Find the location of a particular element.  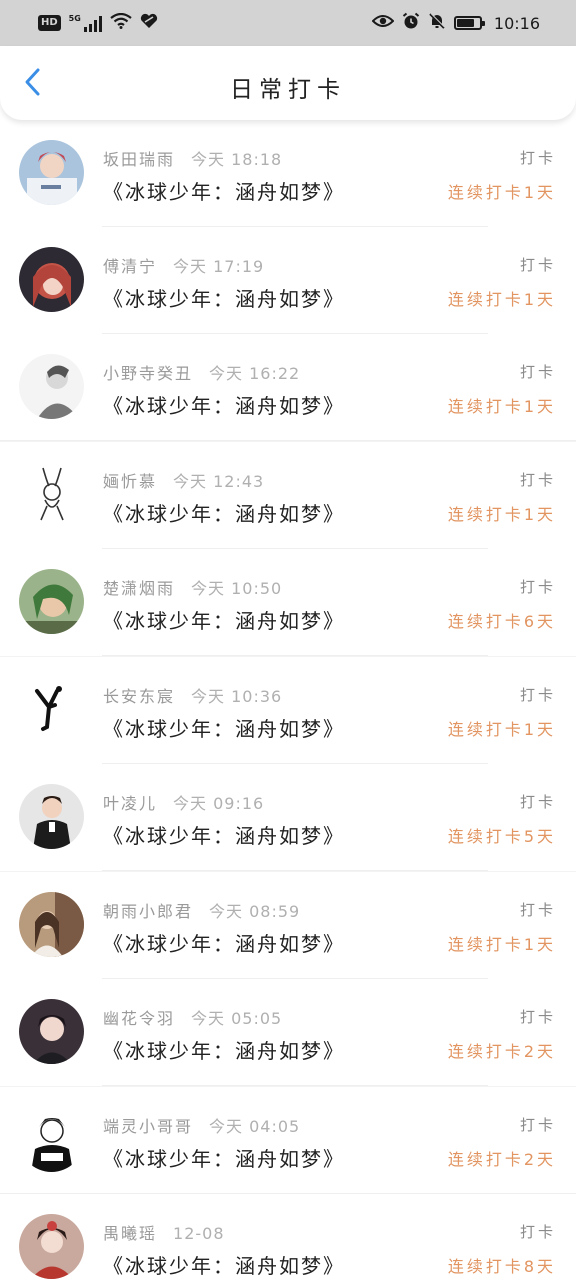

hd-badge: HD is located at coordinates (49, 23).